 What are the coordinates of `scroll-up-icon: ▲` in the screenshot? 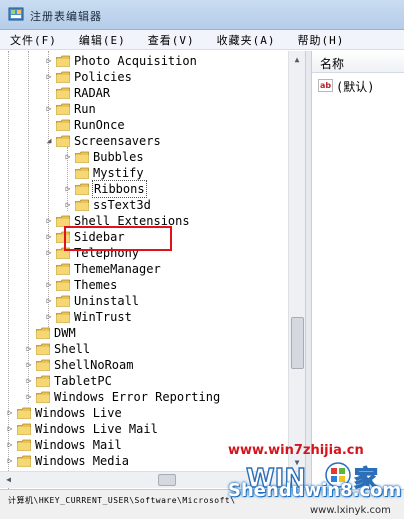 It's located at (297, 59).